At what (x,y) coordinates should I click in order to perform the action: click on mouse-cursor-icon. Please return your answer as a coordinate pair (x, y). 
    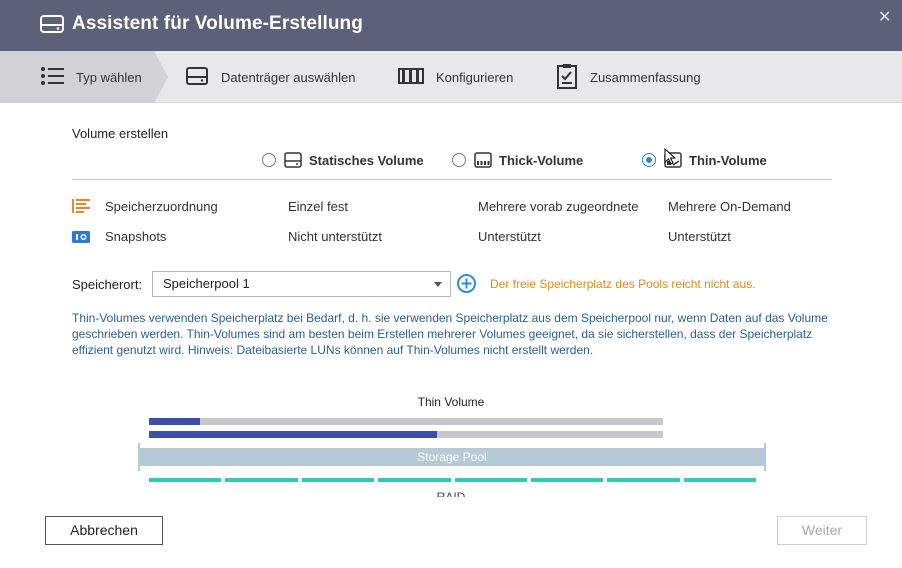
    Looking at the image, I should click on (670, 158).